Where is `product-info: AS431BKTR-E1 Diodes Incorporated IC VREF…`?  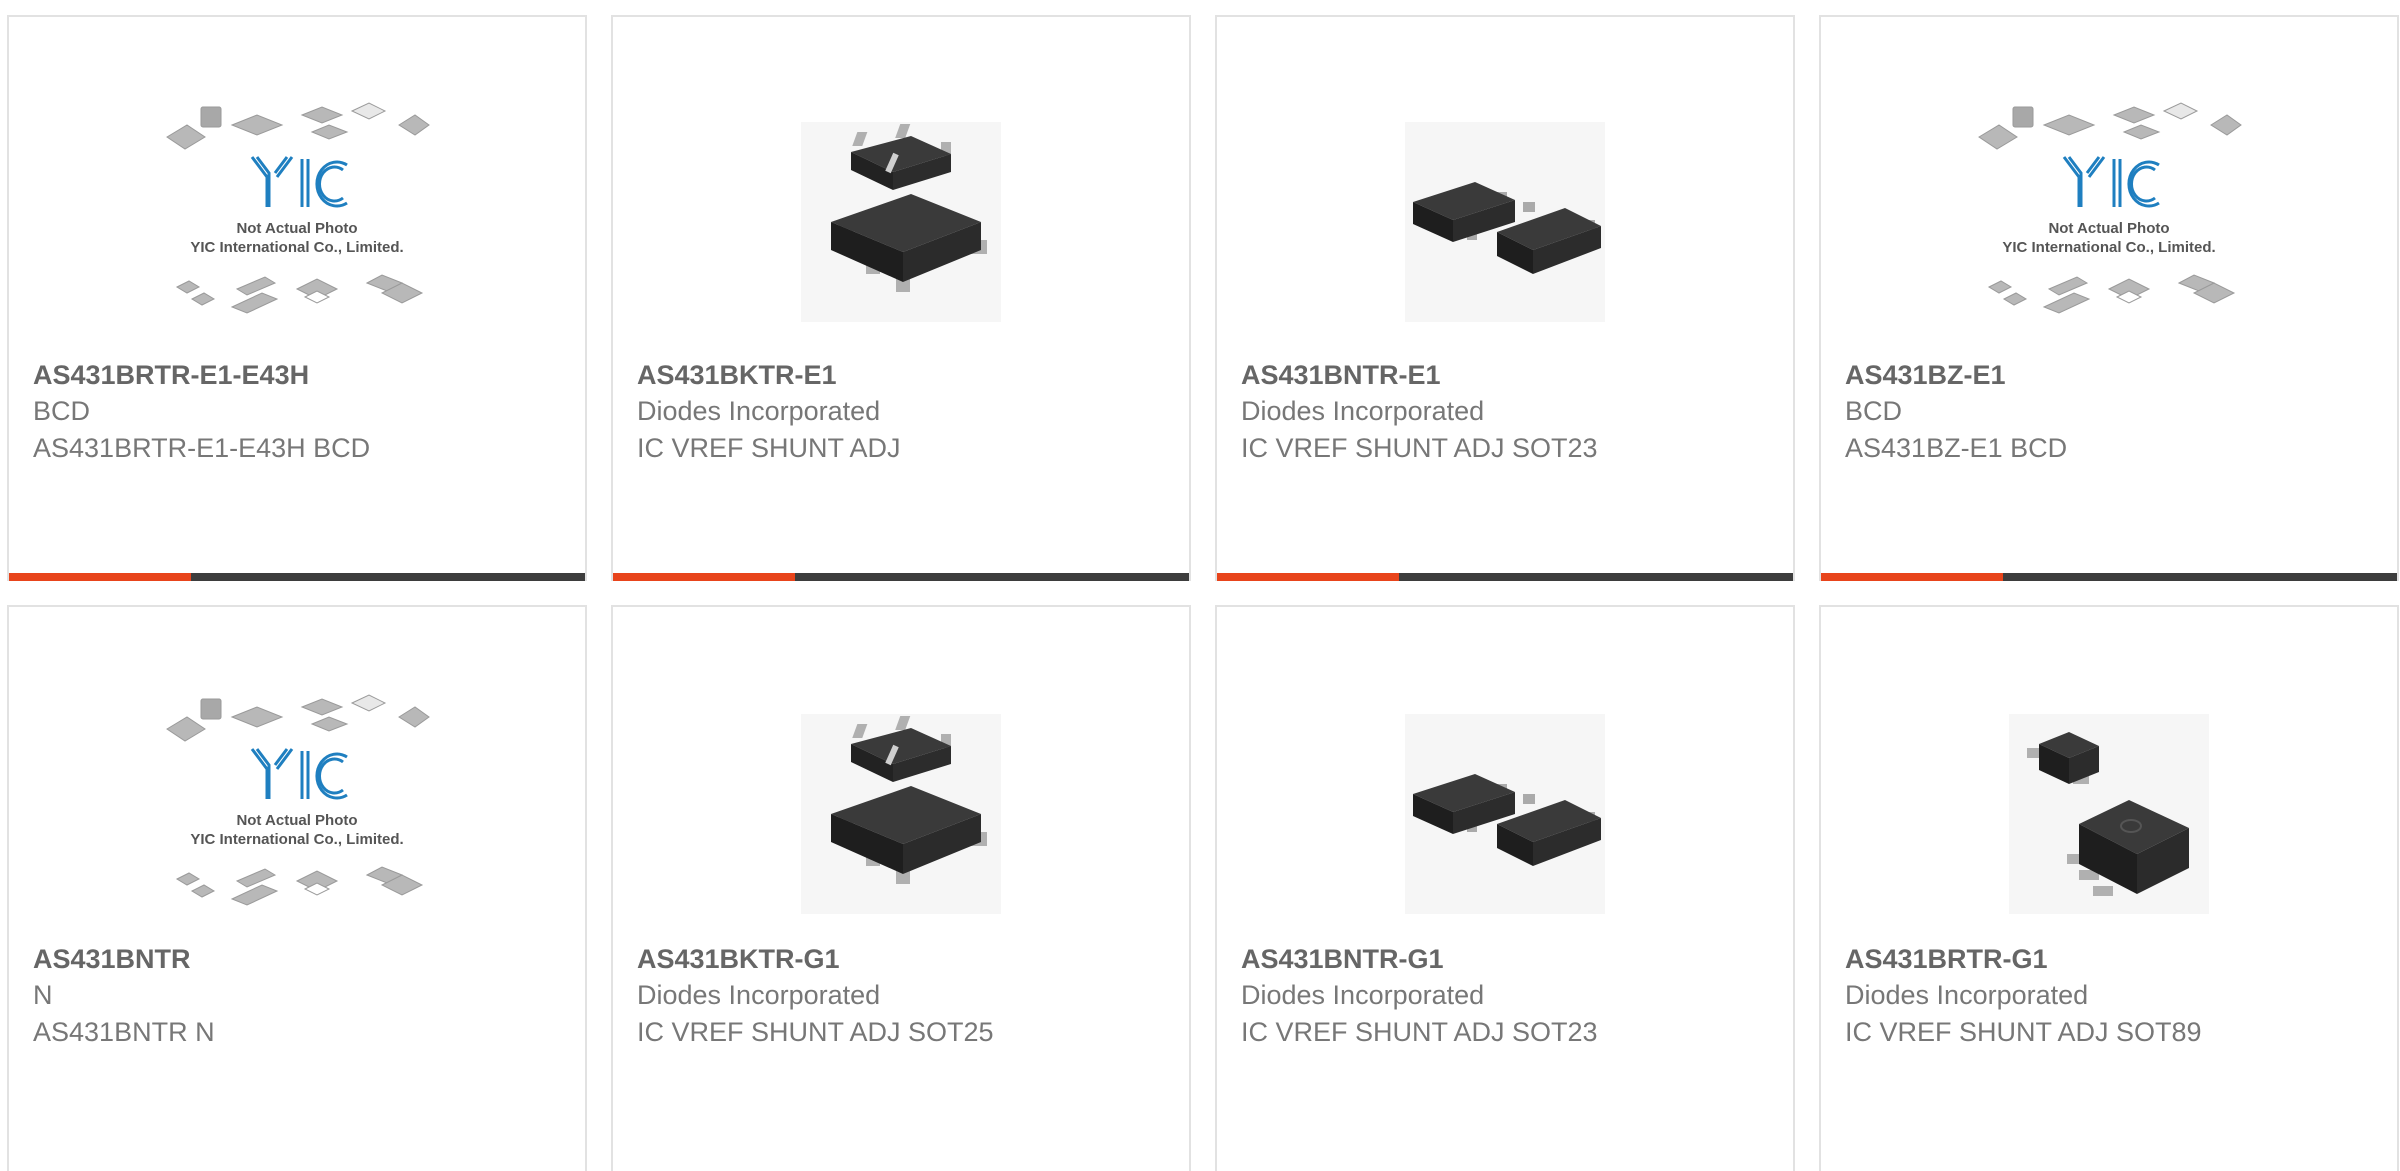 product-info: AS431BKTR-E1 Diodes Incorporated IC VREF… is located at coordinates (903, 412).